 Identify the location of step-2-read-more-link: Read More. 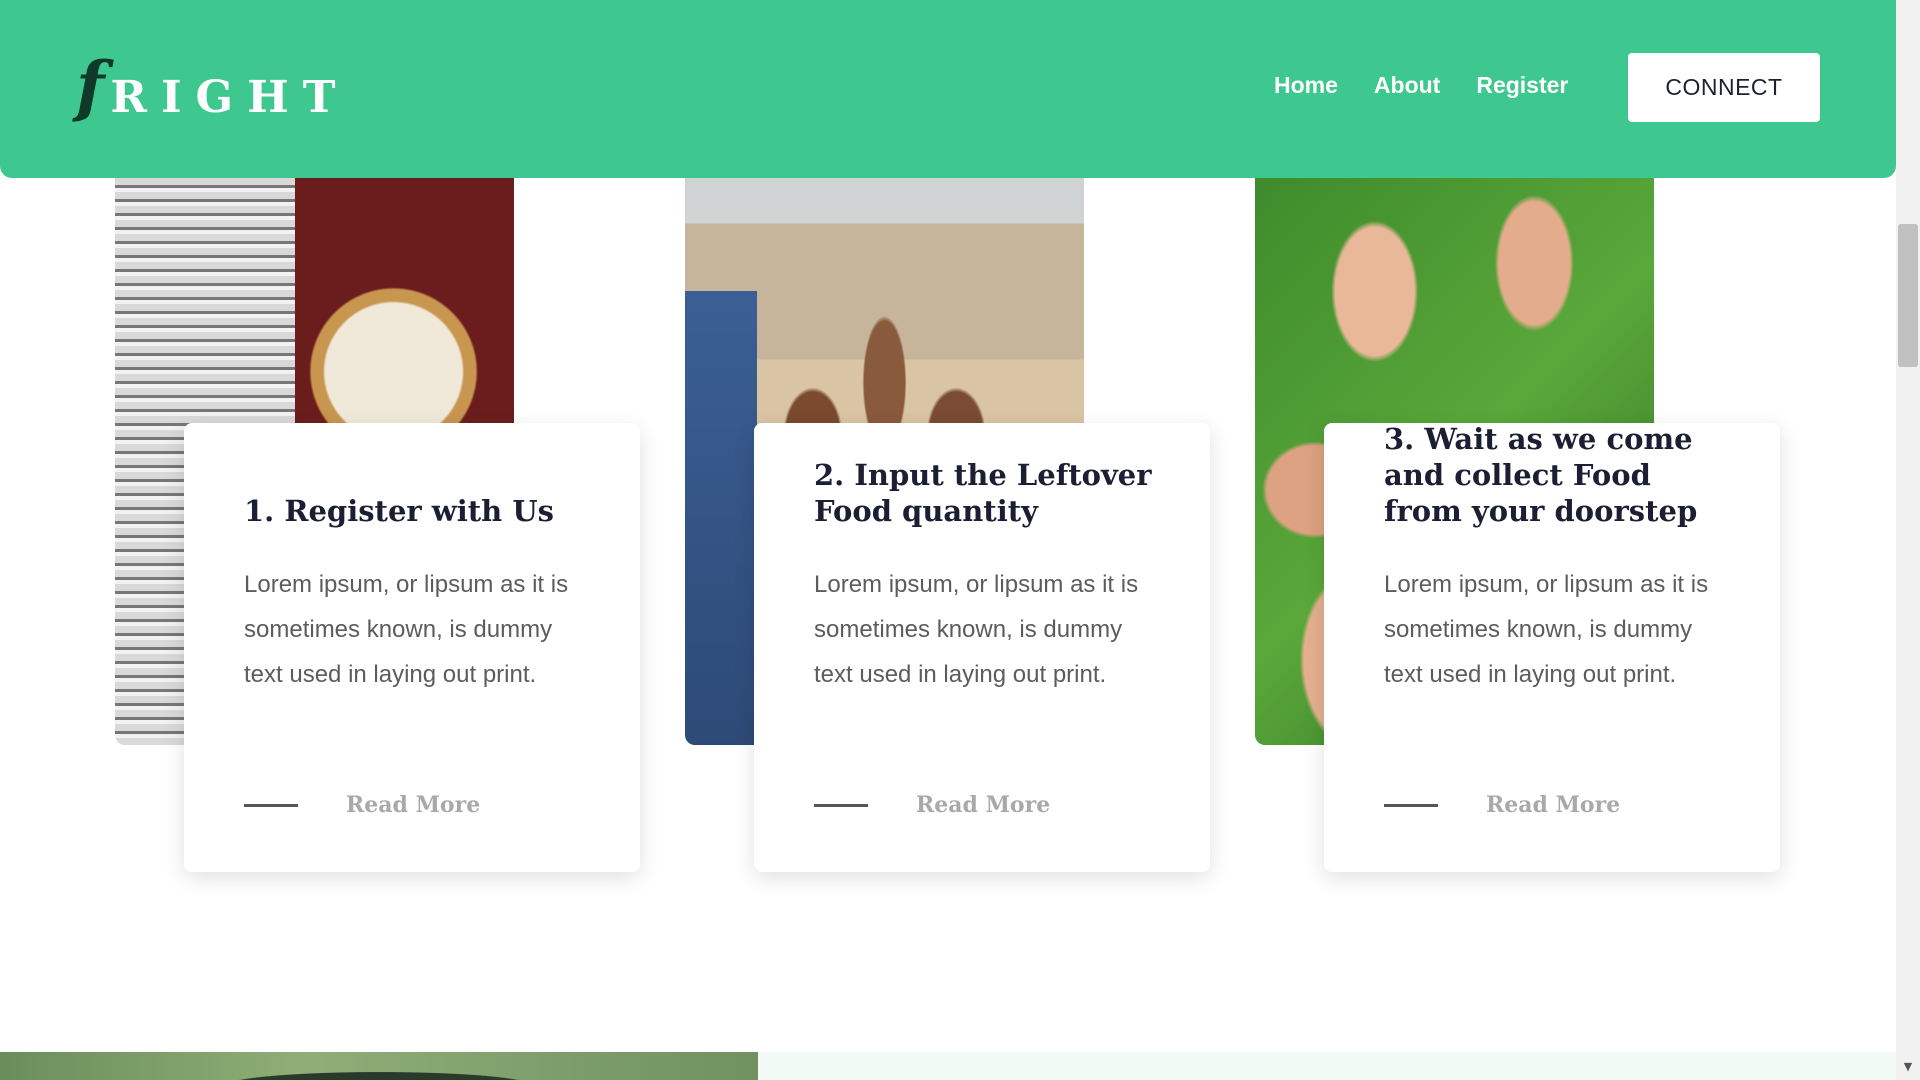
(932, 805).